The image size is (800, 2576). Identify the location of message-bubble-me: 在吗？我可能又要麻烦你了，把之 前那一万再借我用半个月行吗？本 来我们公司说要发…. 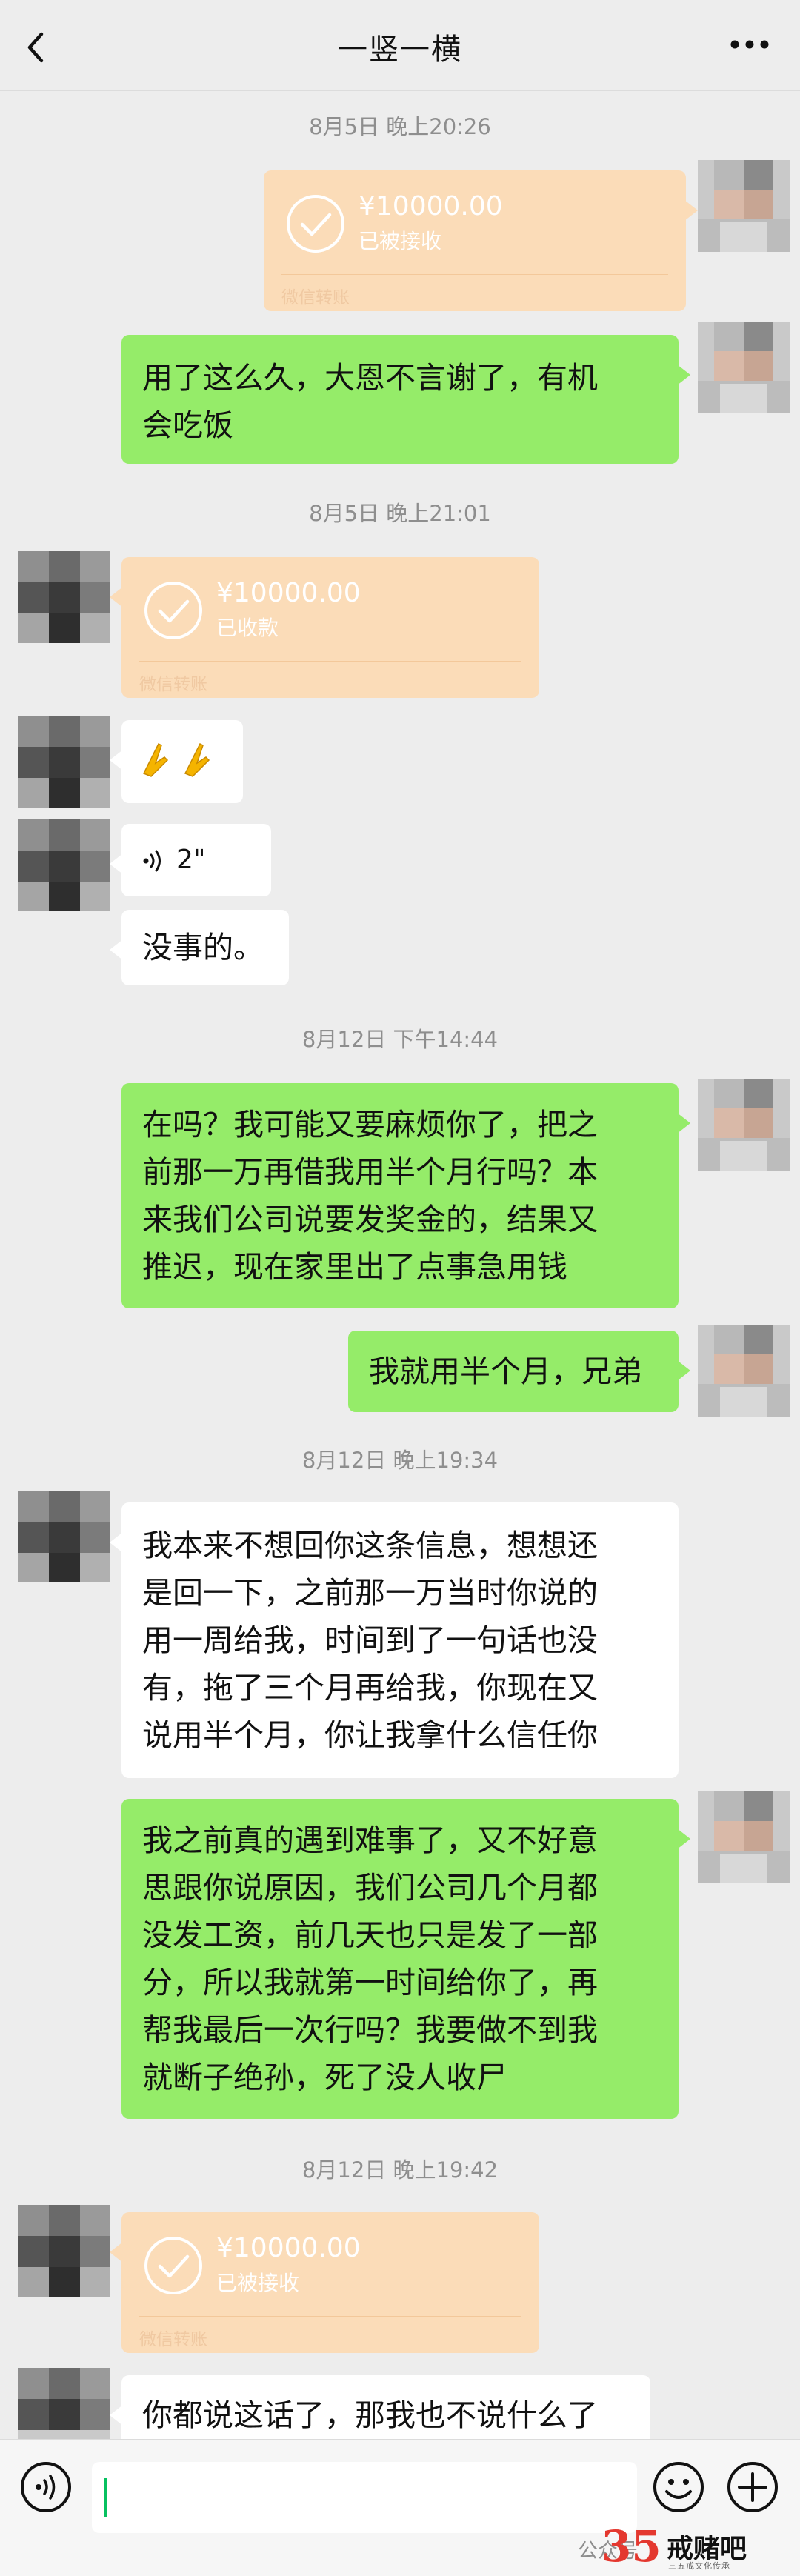
(405, 1195).